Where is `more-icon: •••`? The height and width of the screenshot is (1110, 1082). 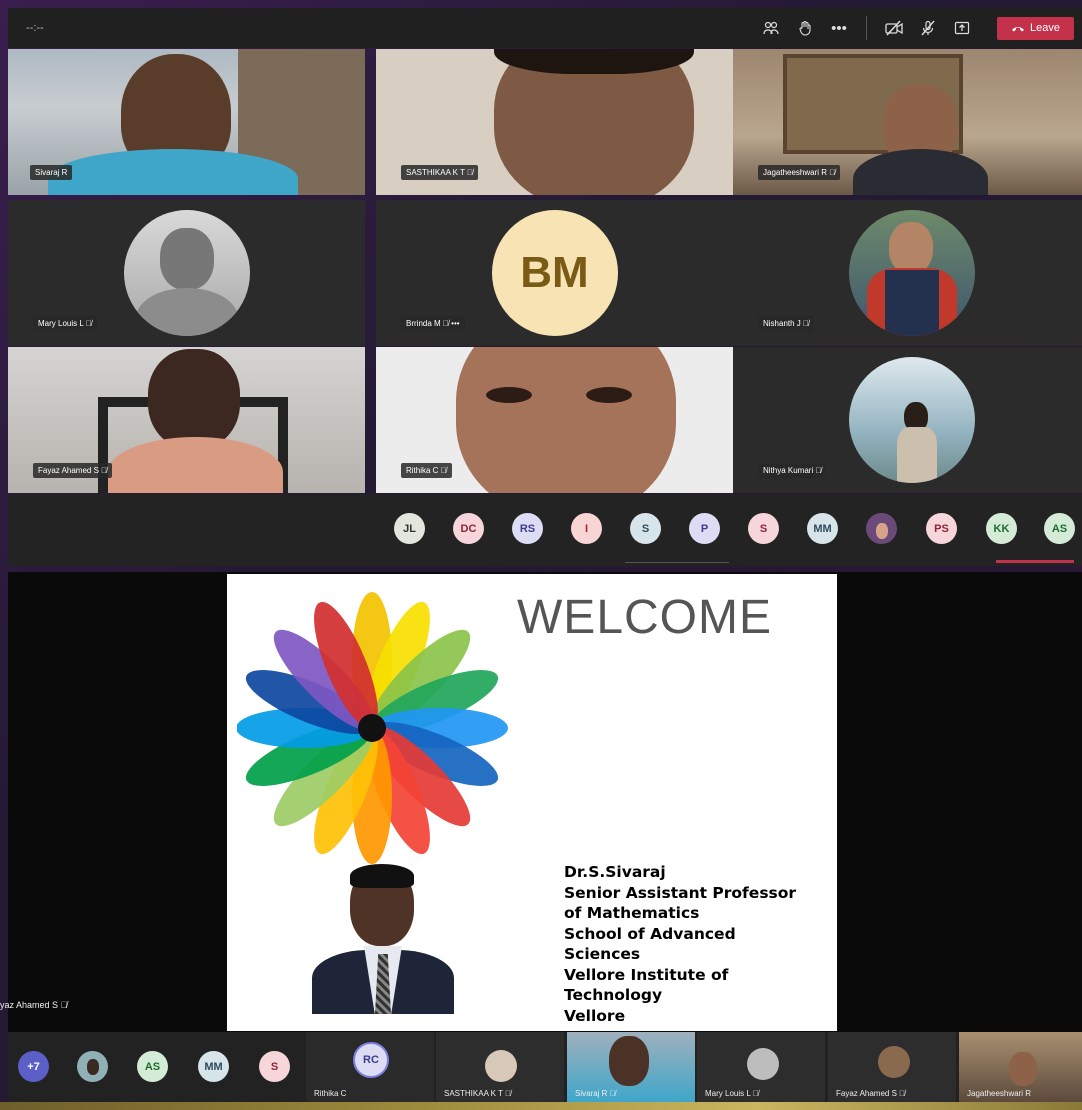
more-icon: ••• is located at coordinates (839, 28).